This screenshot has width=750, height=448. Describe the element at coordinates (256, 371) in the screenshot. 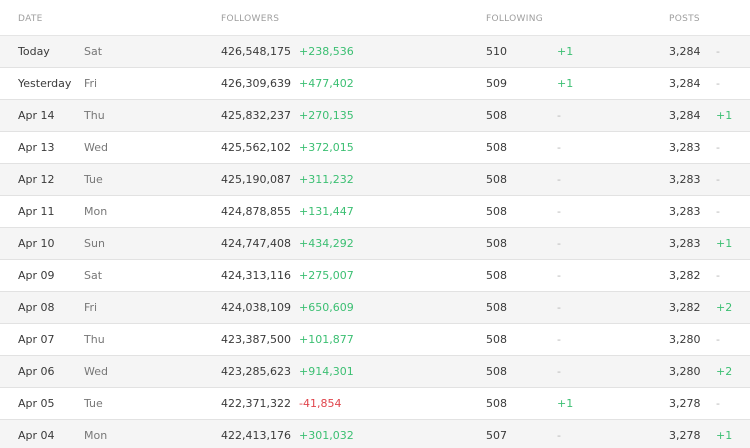

I see `row-followers: 423,285,623` at that location.